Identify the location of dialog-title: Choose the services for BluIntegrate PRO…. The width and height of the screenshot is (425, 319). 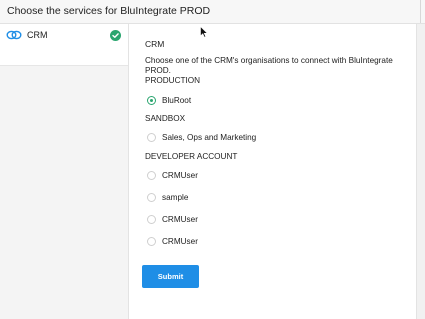
(109, 11).